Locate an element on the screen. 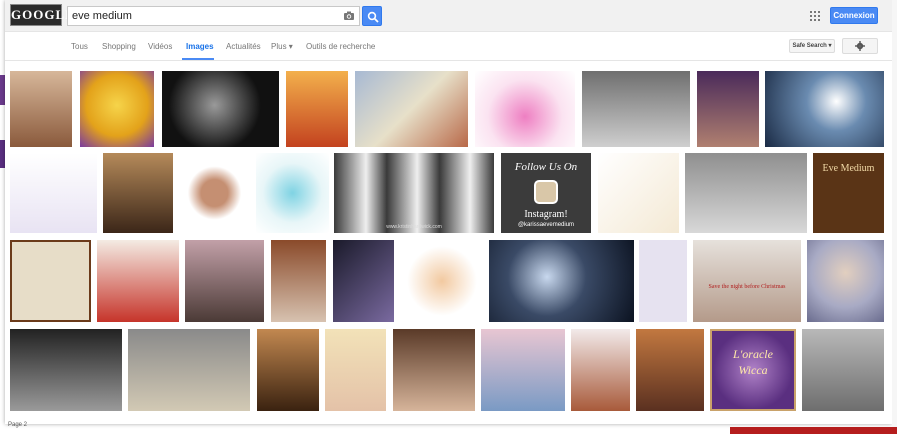 This screenshot has width=897, height=434. image-result: Eve Medium is located at coordinates (848, 193).